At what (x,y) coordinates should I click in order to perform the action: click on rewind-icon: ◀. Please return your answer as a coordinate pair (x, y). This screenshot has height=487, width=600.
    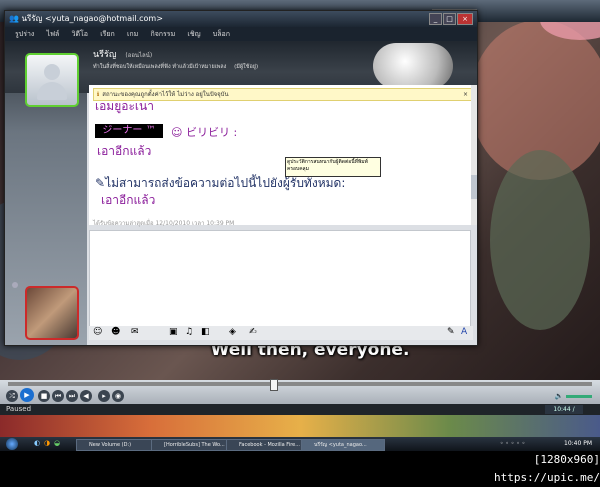
    Looking at the image, I should click on (86, 396).